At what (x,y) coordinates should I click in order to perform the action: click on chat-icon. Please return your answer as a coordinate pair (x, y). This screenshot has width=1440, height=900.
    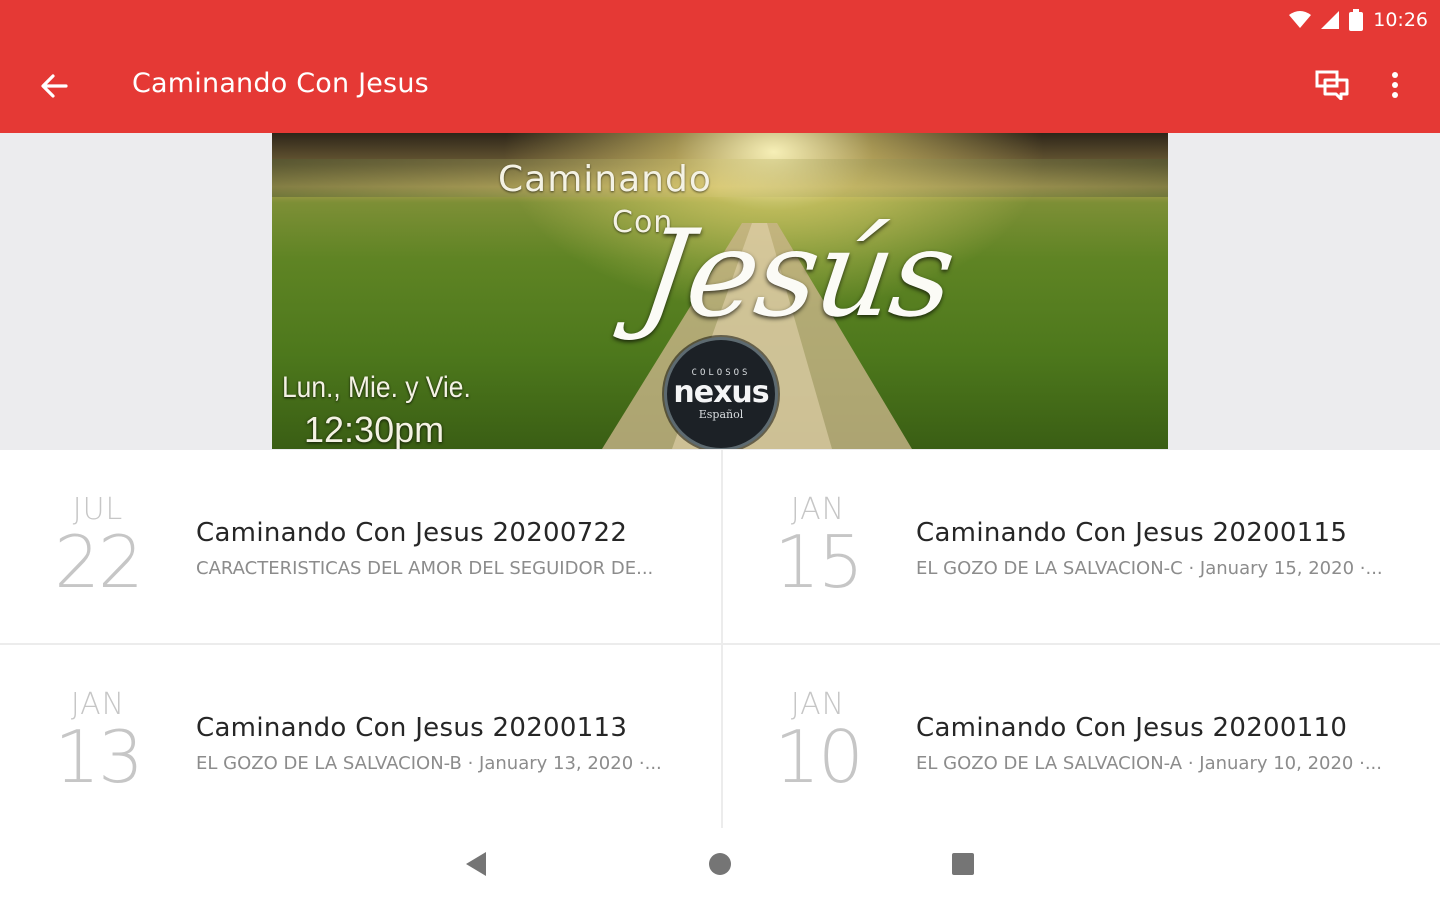
    Looking at the image, I should click on (1332, 85).